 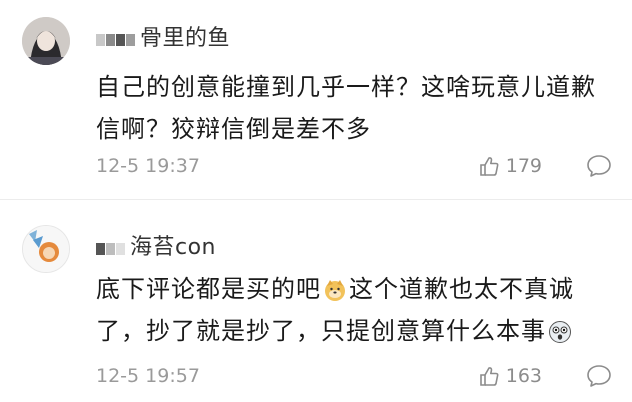 What do you see at coordinates (185, 38) in the screenshot?
I see `username-text: 骨里的鱼` at bounding box center [185, 38].